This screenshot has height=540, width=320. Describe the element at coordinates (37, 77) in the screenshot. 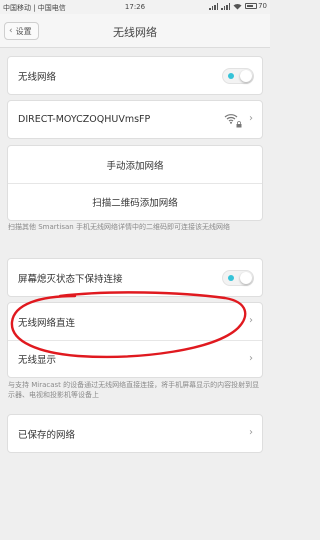

I see `wifi-toggle-label: 无线网络` at that location.